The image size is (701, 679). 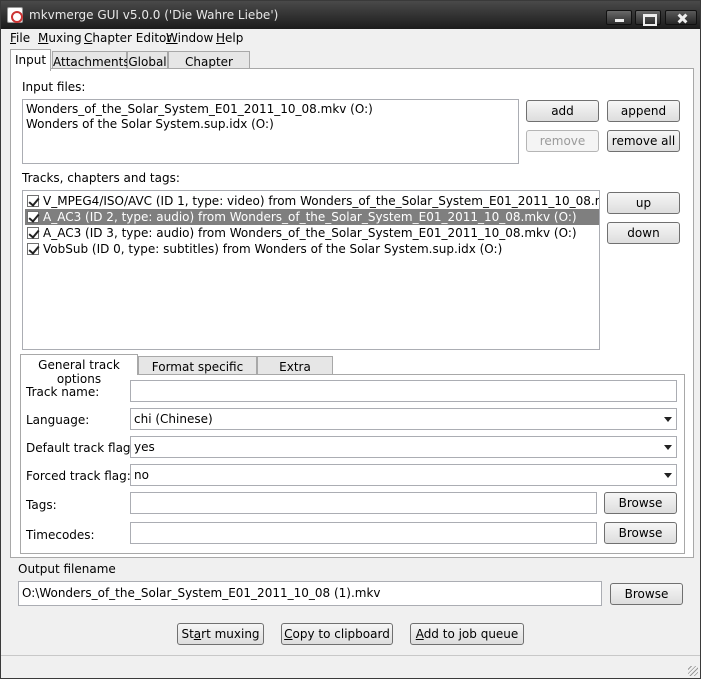 I want to click on track-name-label: Track name:, so click(x=63, y=392).